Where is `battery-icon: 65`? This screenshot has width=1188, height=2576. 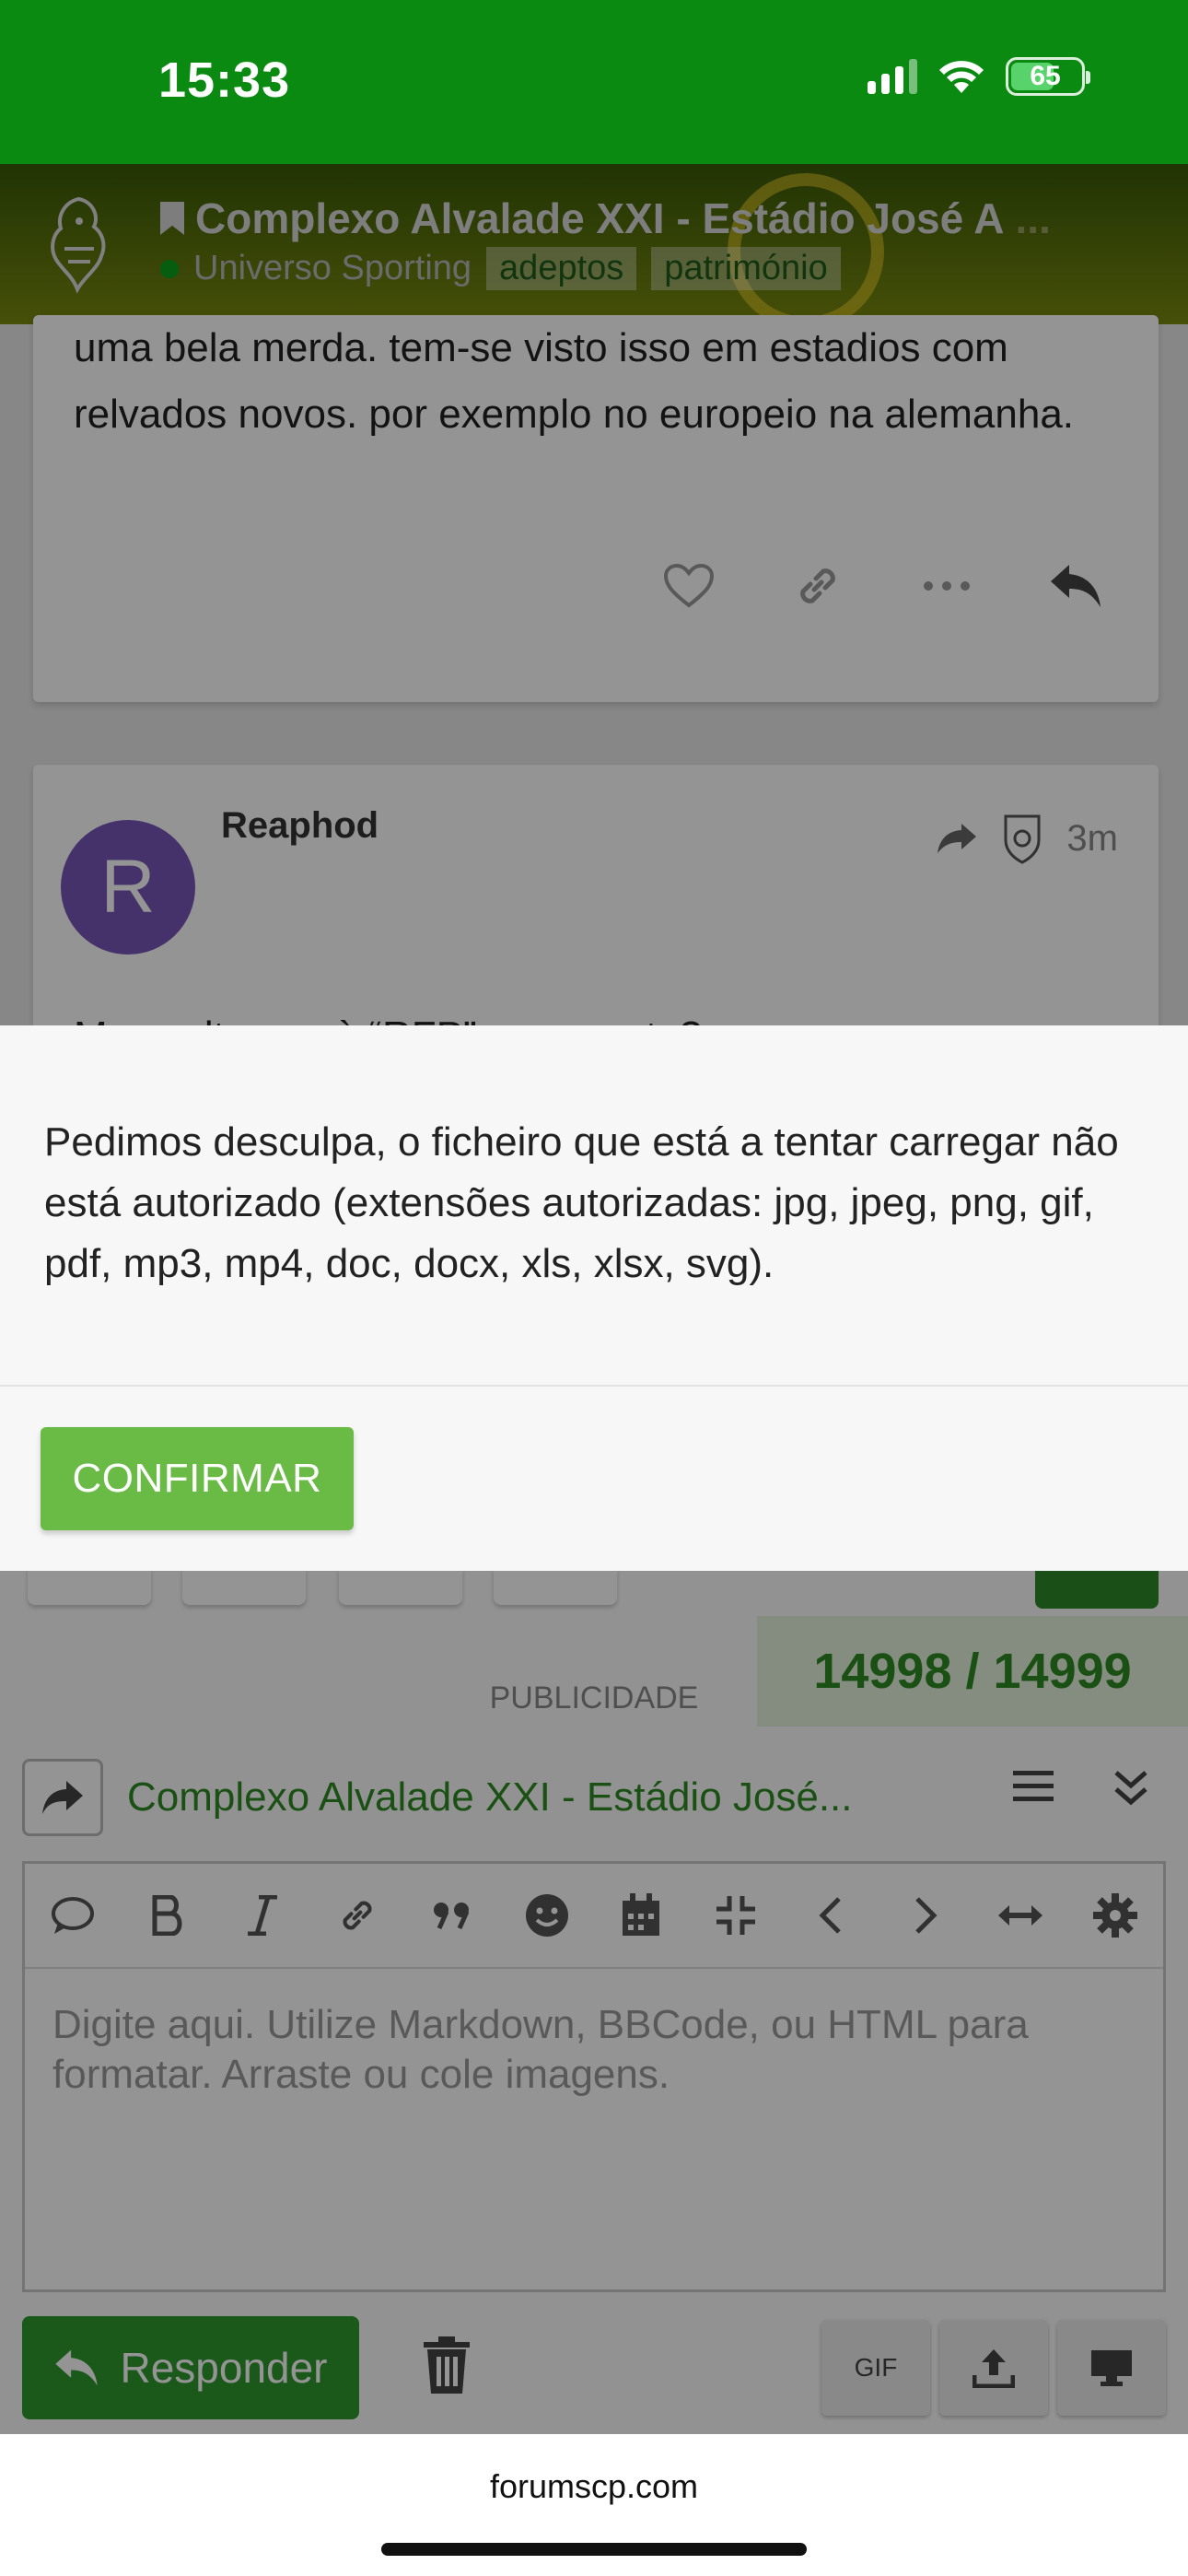 battery-icon: 65 is located at coordinates (1048, 76).